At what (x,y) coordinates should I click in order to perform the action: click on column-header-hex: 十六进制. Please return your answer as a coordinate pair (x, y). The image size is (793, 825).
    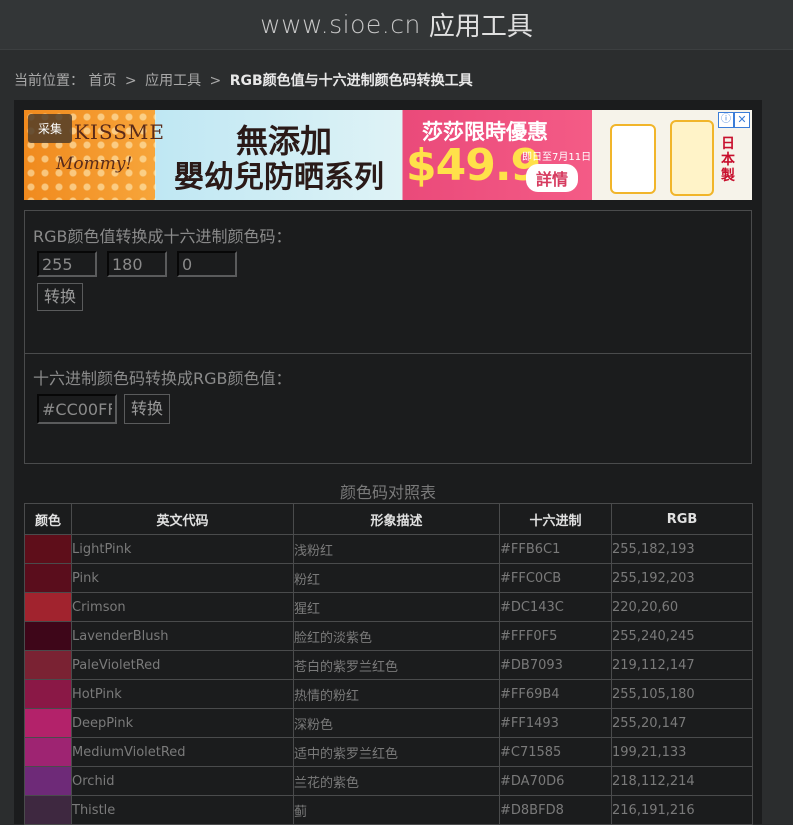
    Looking at the image, I should click on (555, 519).